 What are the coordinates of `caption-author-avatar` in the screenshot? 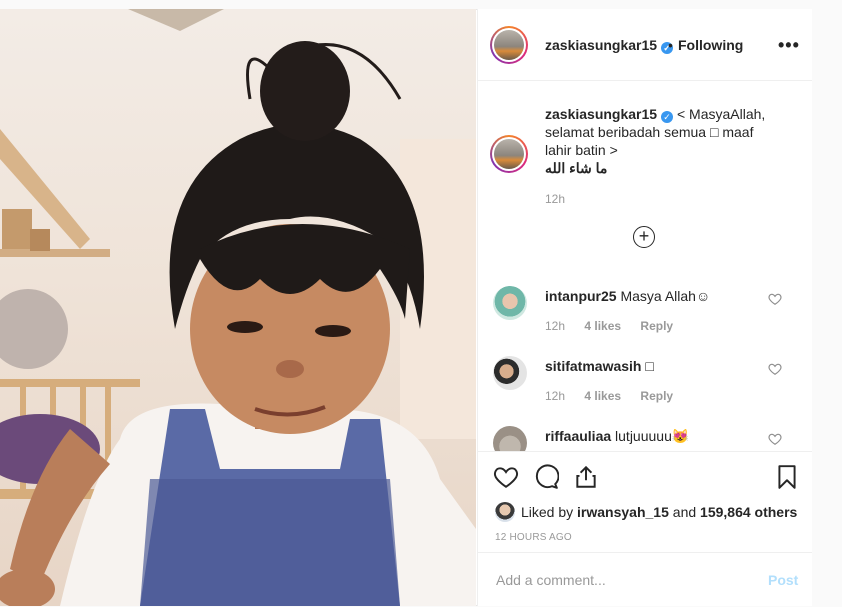 It's located at (509, 154).